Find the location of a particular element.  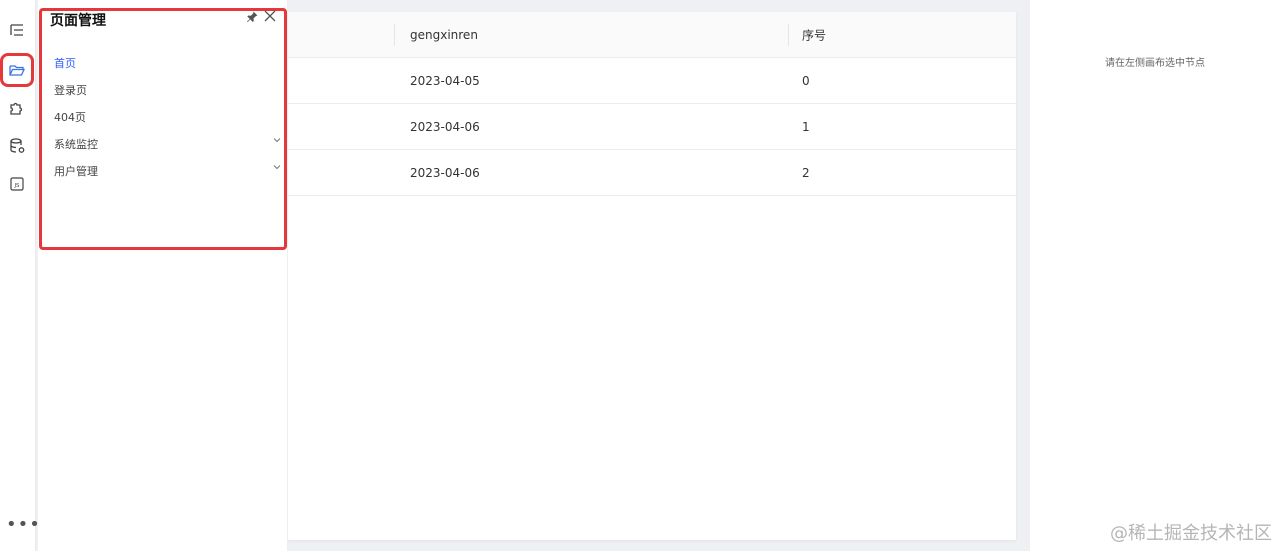

more-menu-icon: ••• is located at coordinates (23, 525).